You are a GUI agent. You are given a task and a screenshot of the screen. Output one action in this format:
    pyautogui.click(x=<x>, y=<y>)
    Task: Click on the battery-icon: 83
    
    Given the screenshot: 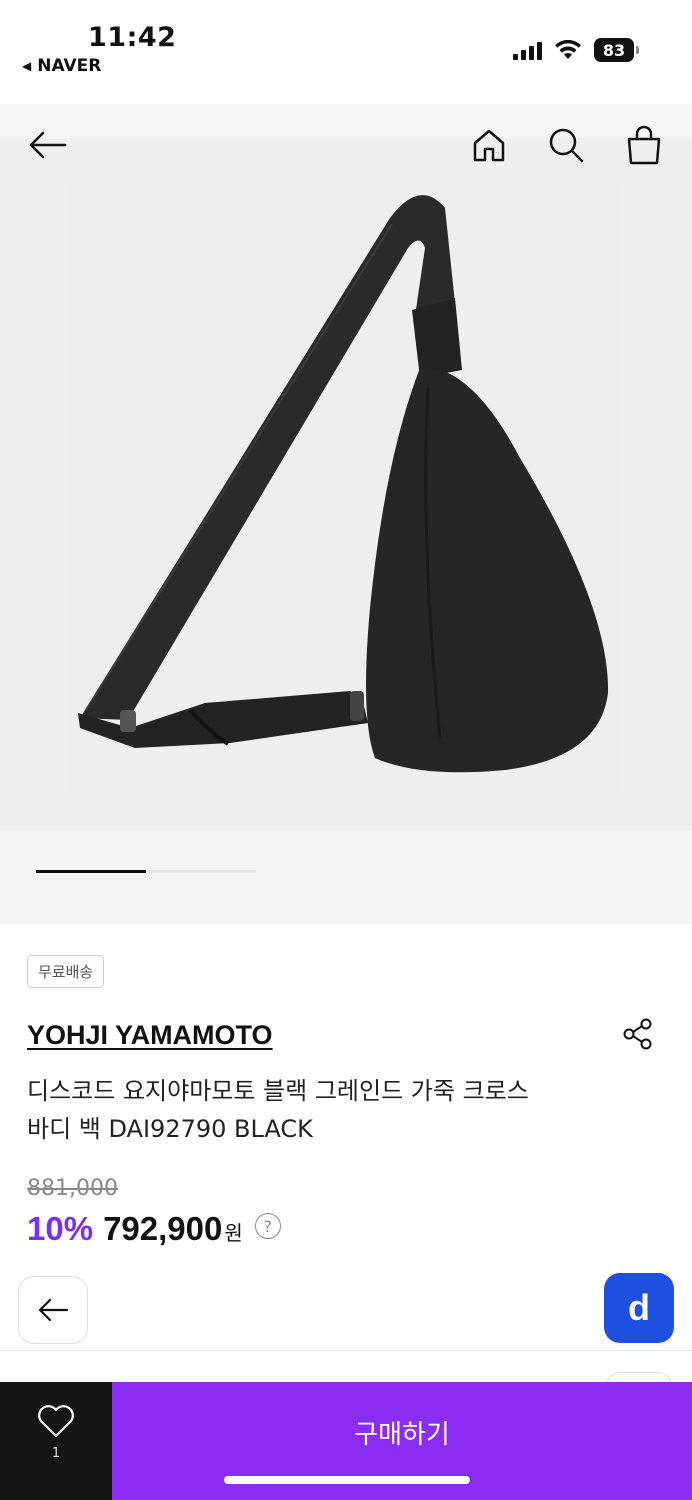 What is the action you would take?
    pyautogui.click(x=616, y=50)
    